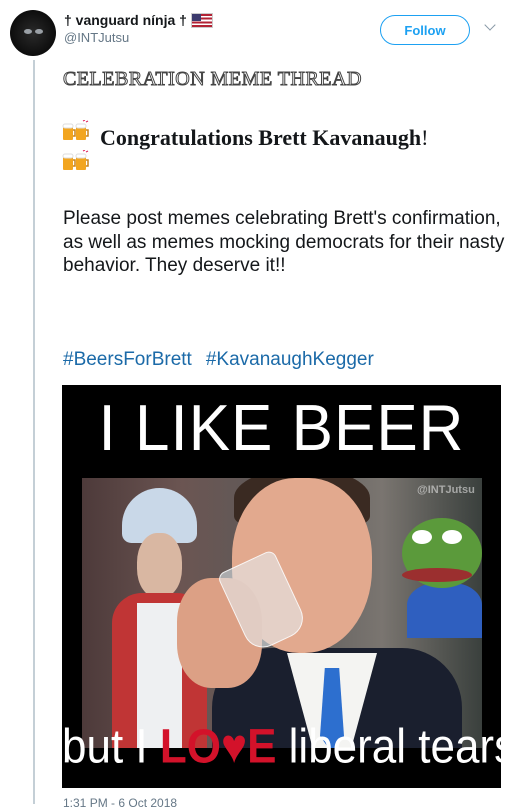  I want to click on thread-connector-line, so click(34, 432).